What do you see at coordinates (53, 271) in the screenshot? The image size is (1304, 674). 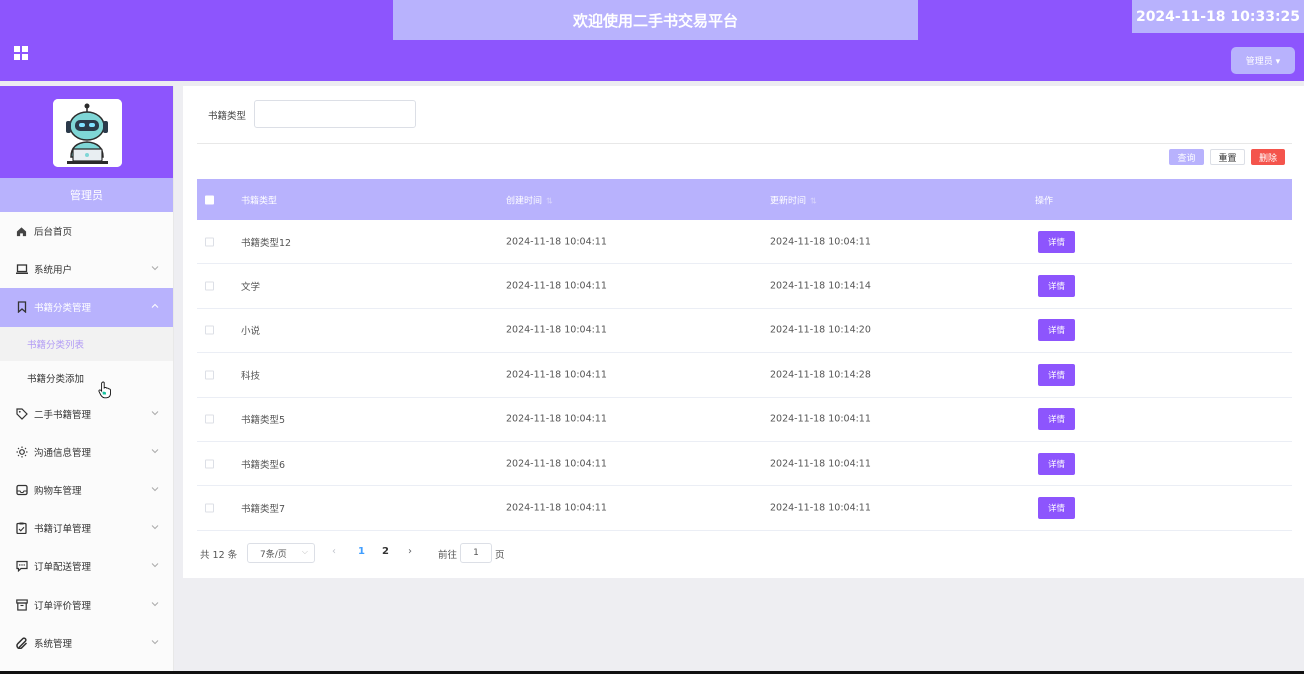 I see `sidebar-item-label: 系统用户` at bounding box center [53, 271].